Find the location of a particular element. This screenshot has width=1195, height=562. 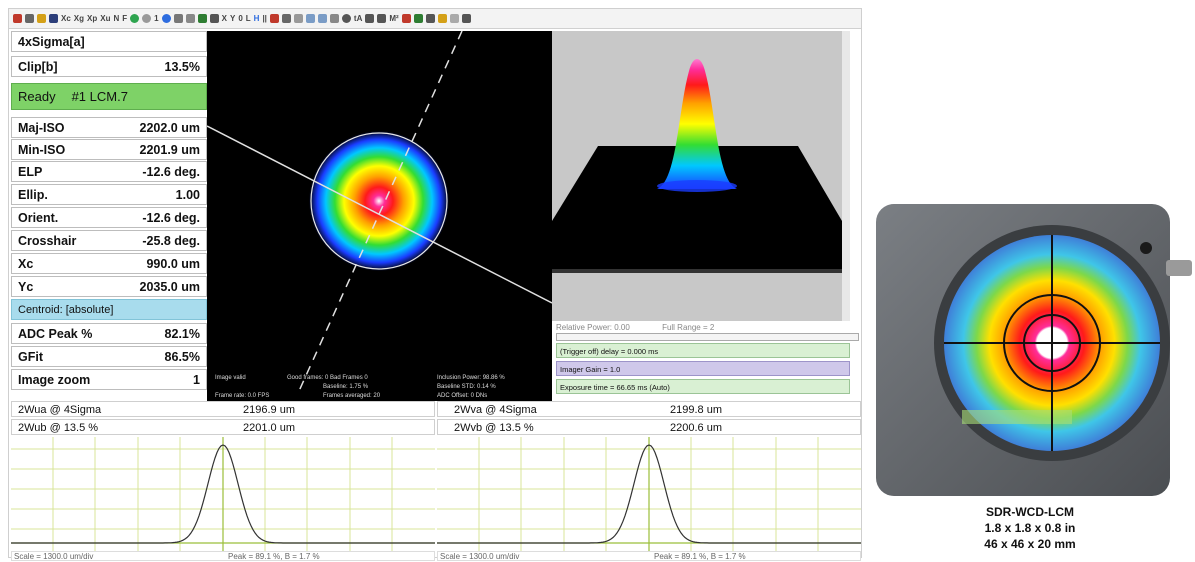

row-label: Crosshair is located at coordinates (47, 240).